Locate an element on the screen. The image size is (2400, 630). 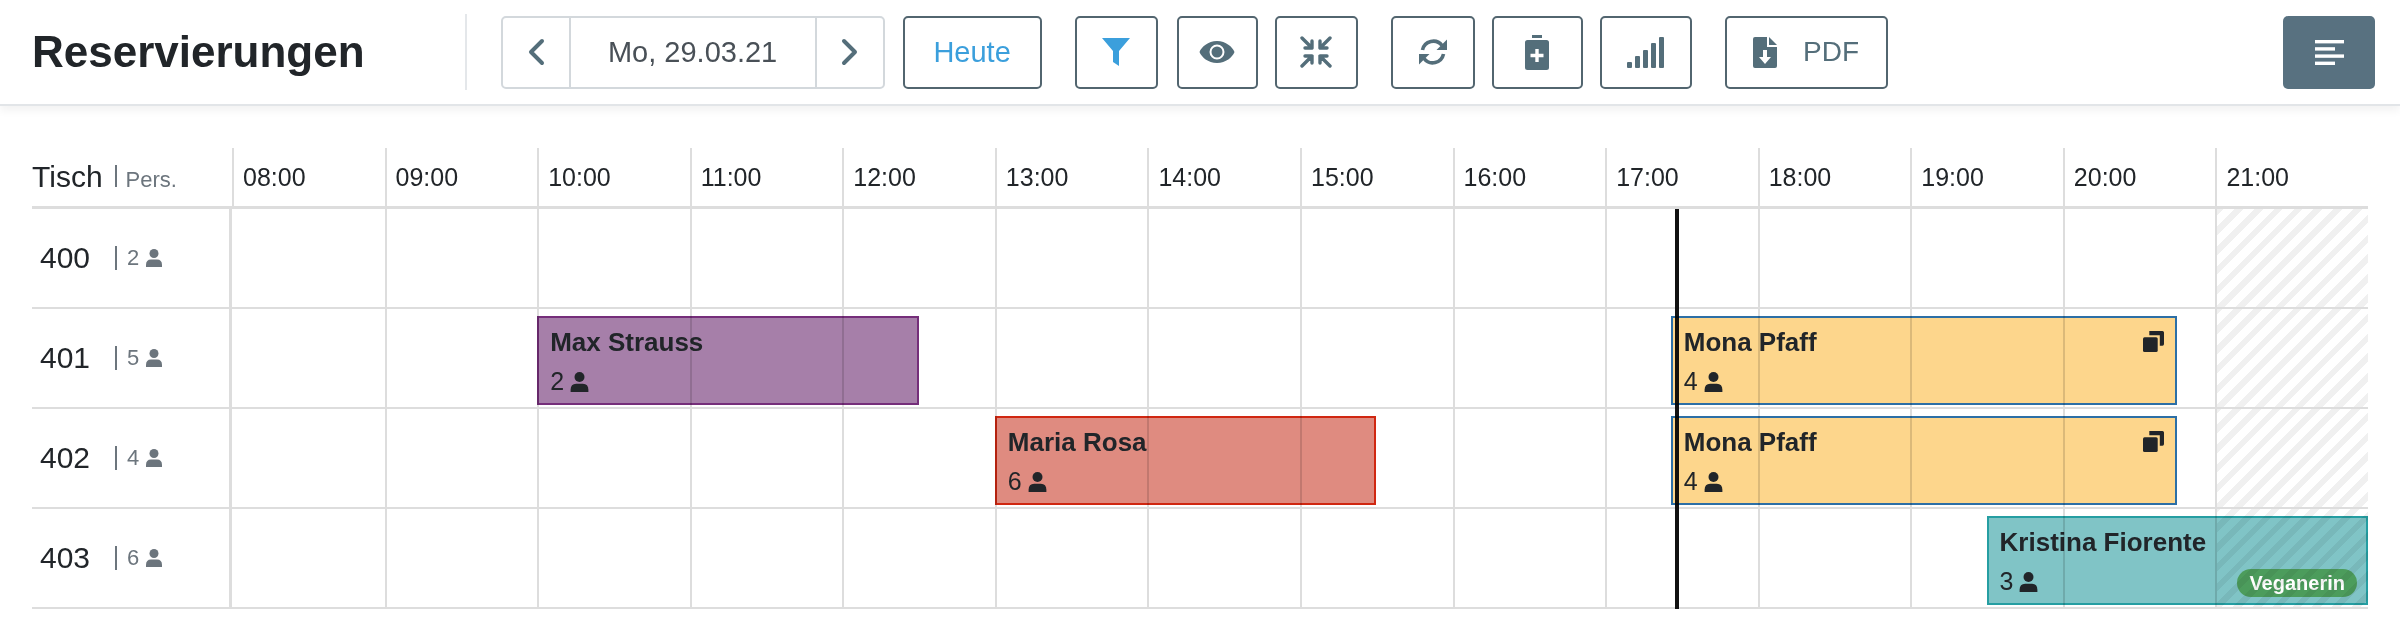
filter-button is located at coordinates (1116, 52).